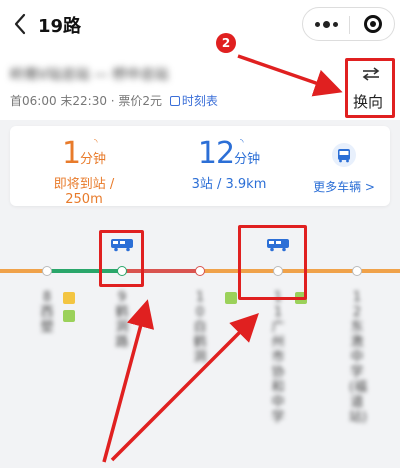 The height and width of the screenshot is (468, 400). I want to click on second-bus-eta: 12分钟 ◝ 3站 / 3.9km, so click(229, 164).